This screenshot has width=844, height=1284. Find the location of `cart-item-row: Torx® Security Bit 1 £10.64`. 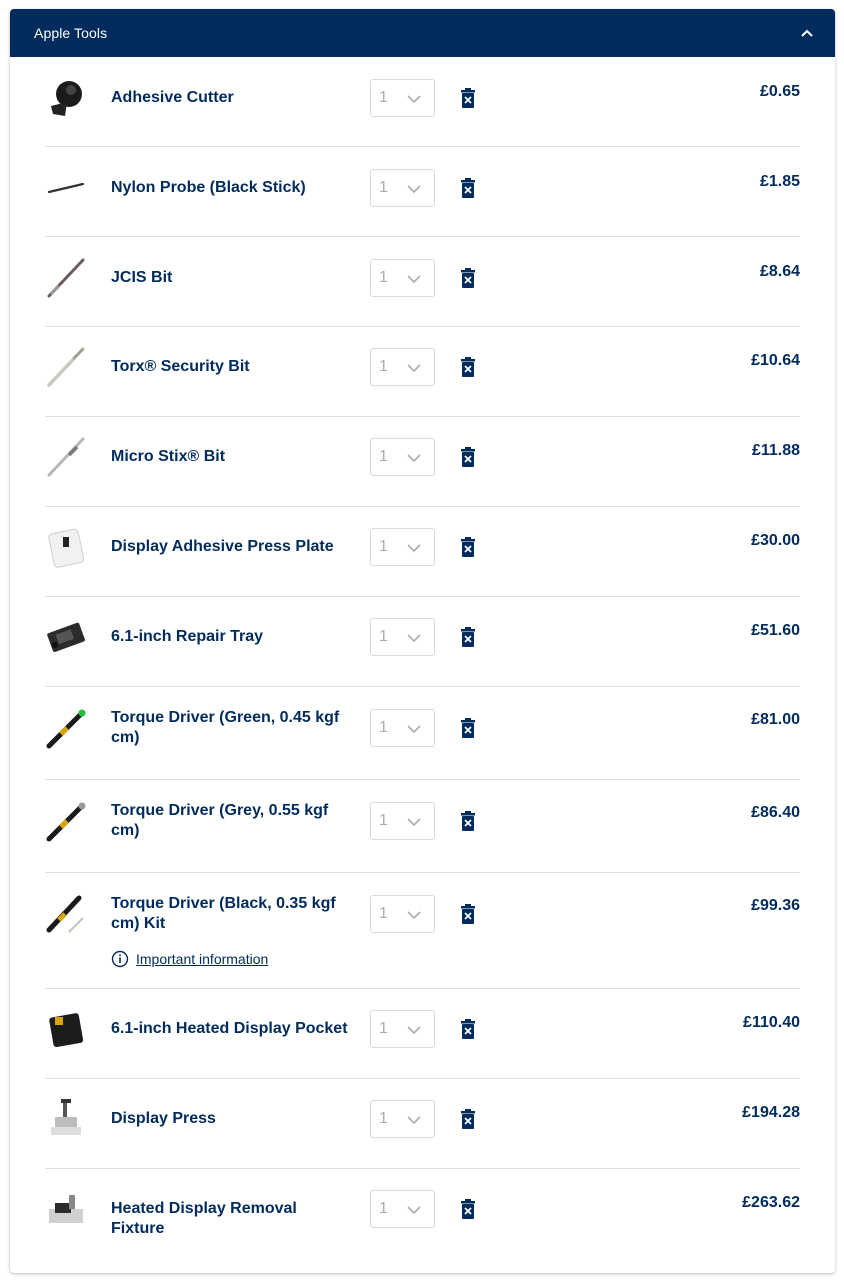

cart-item-row: Torx® Security Bit 1 £10.64 is located at coordinates (422, 372).